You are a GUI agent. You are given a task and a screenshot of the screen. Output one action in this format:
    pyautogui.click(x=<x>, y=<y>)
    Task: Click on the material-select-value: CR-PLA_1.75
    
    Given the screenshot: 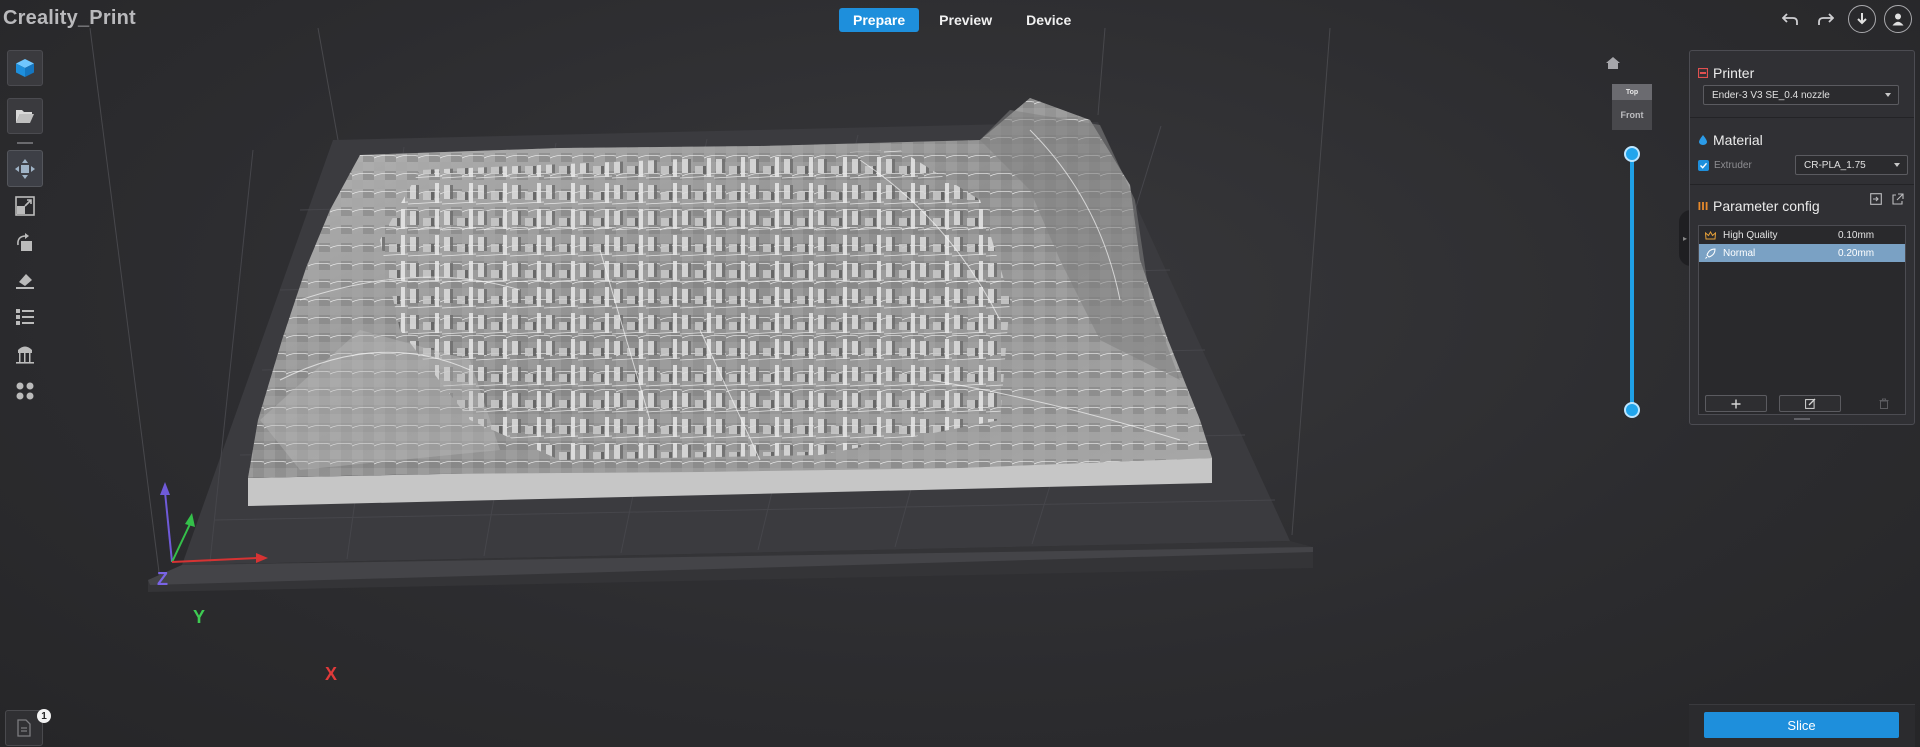 What is the action you would take?
    pyautogui.click(x=1835, y=165)
    